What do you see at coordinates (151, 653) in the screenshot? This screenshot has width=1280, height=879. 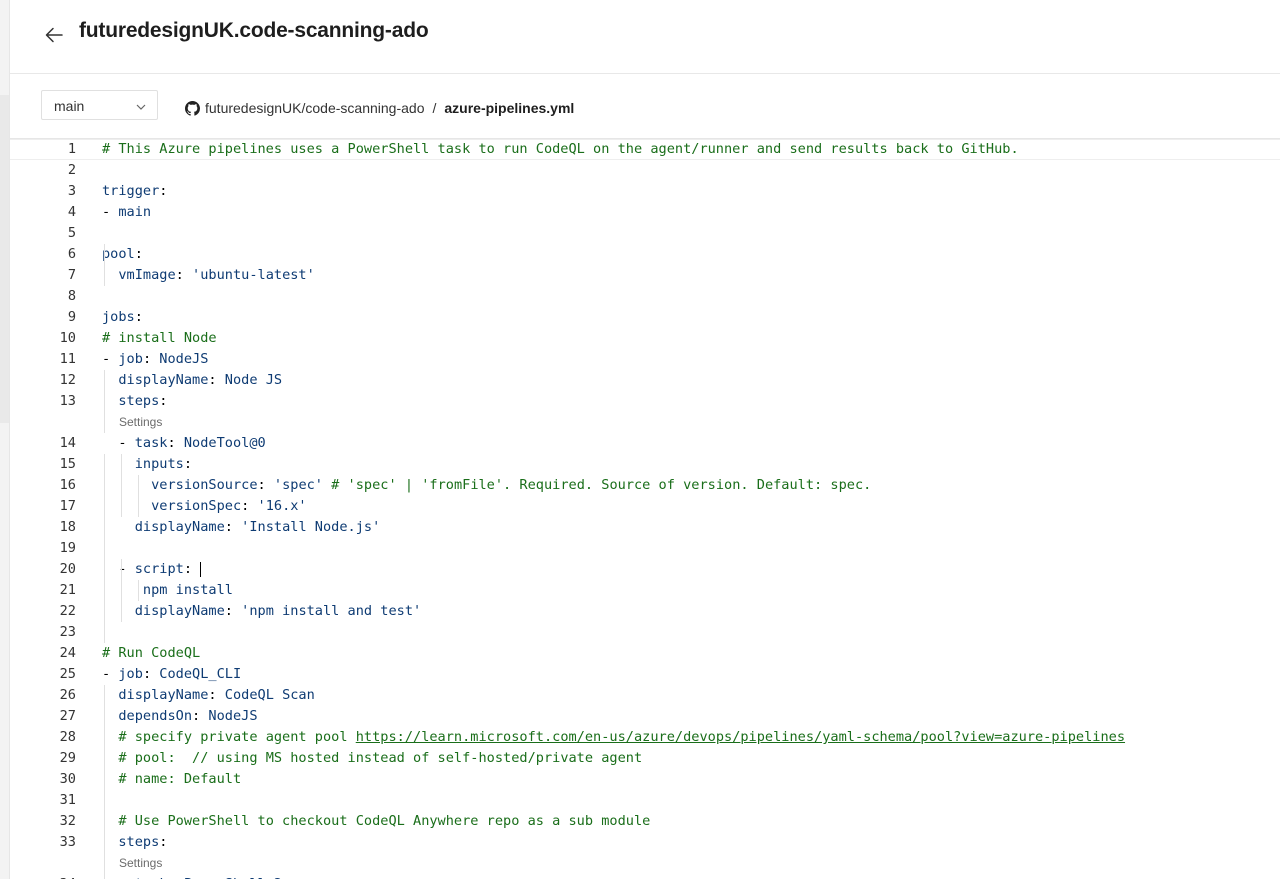 I see `code-text: # Run CodeQL` at bounding box center [151, 653].